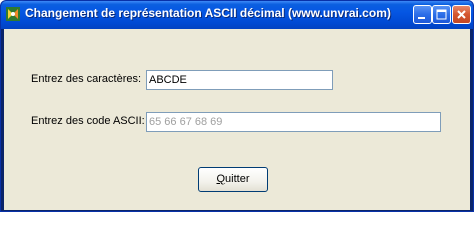 The height and width of the screenshot is (240, 474). What do you see at coordinates (86, 79) in the screenshot?
I see `chars-label: Entrez des caractères:` at bounding box center [86, 79].